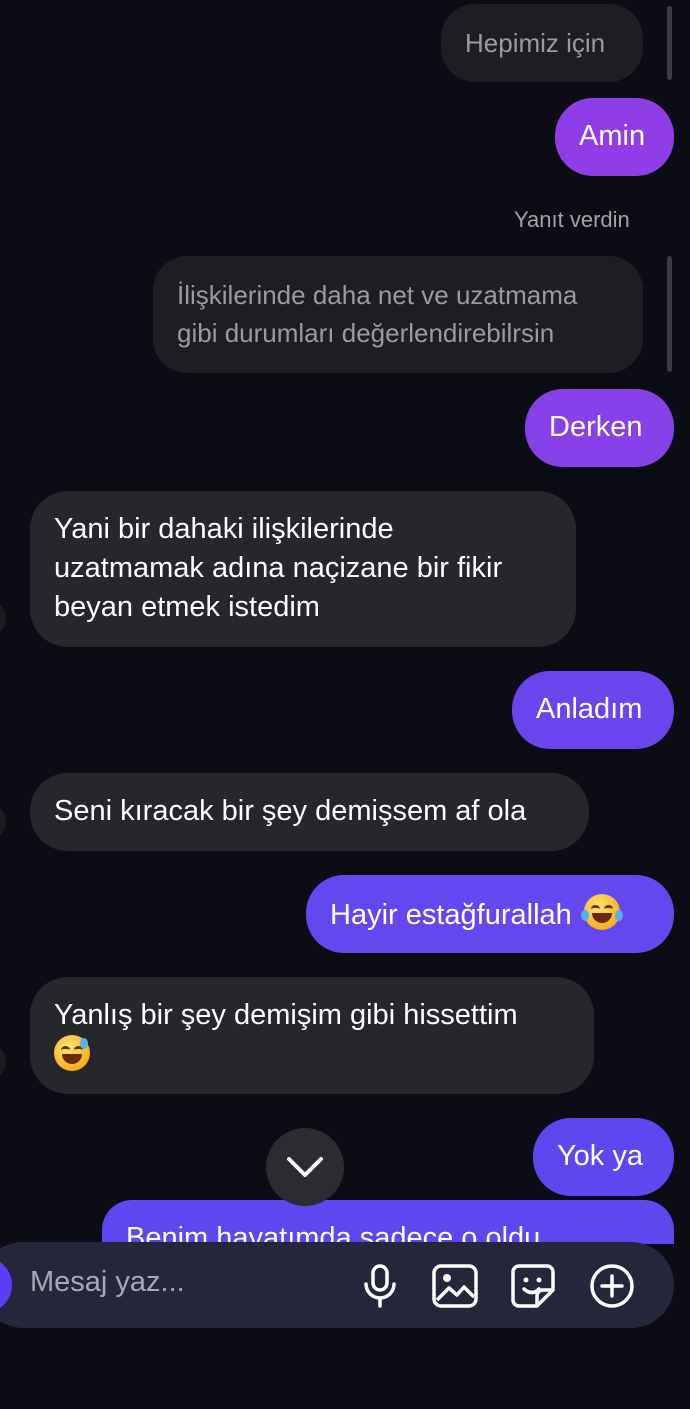 This screenshot has height=1409, width=690. What do you see at coordinates (187, 607) in the screenshot?
I see `message-line-3: beyan etmek istedim` at bounding box center [187, 607].